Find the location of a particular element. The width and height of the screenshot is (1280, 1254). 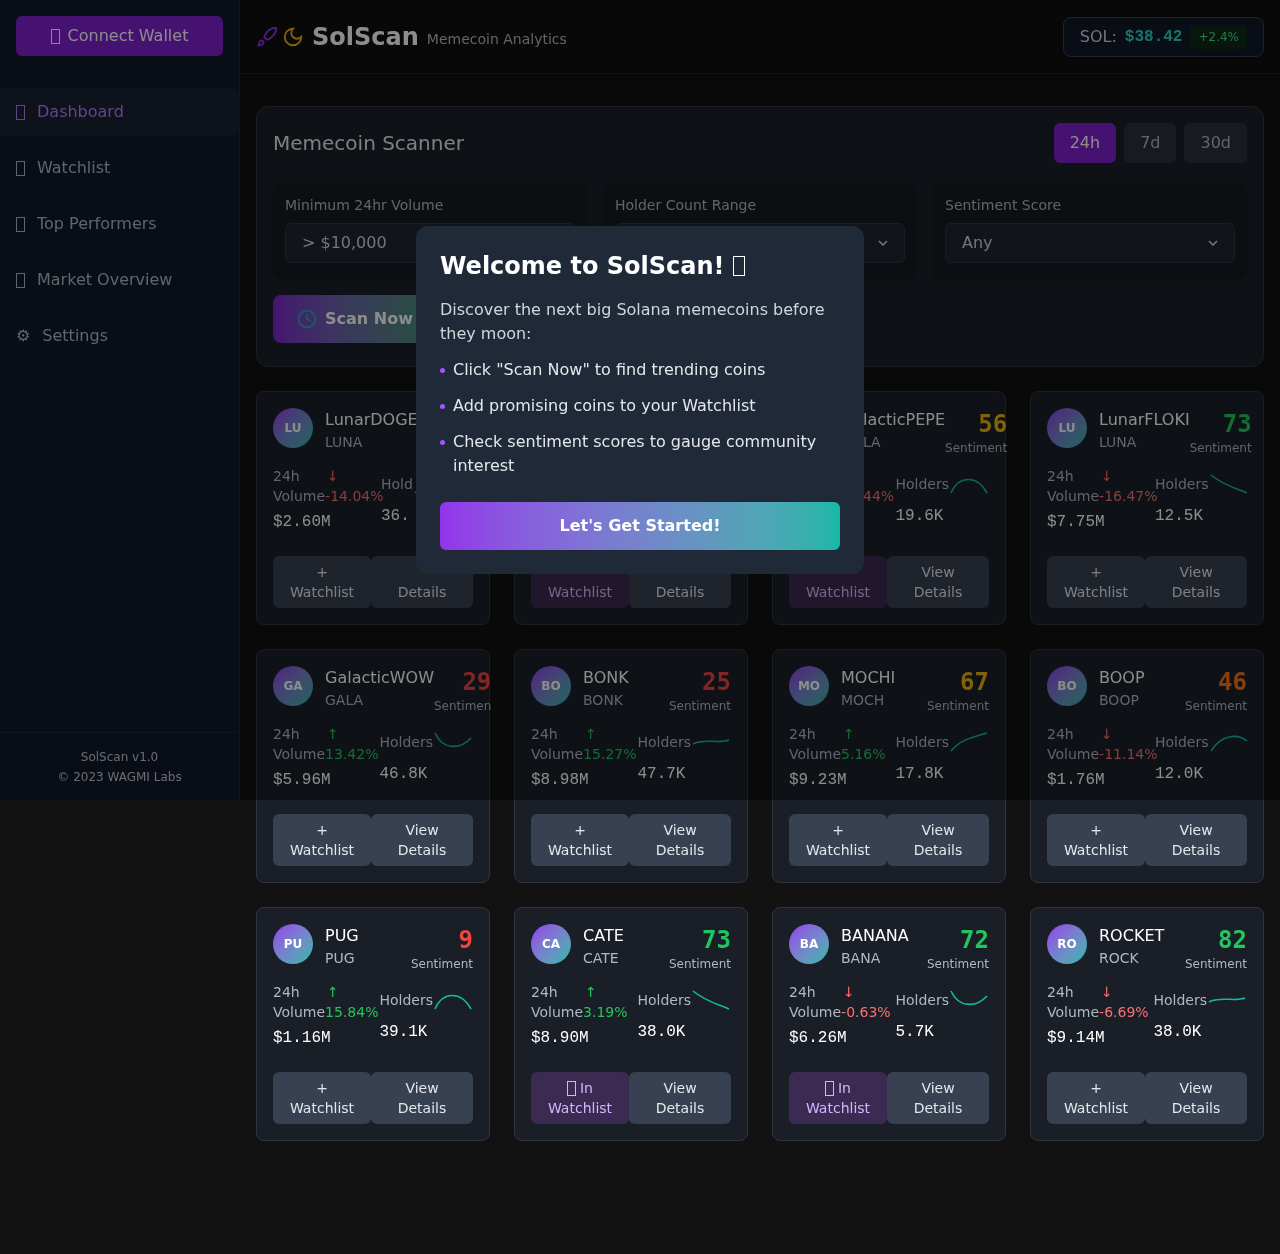

holders-label: Hold is located at coordinates (397, 483).